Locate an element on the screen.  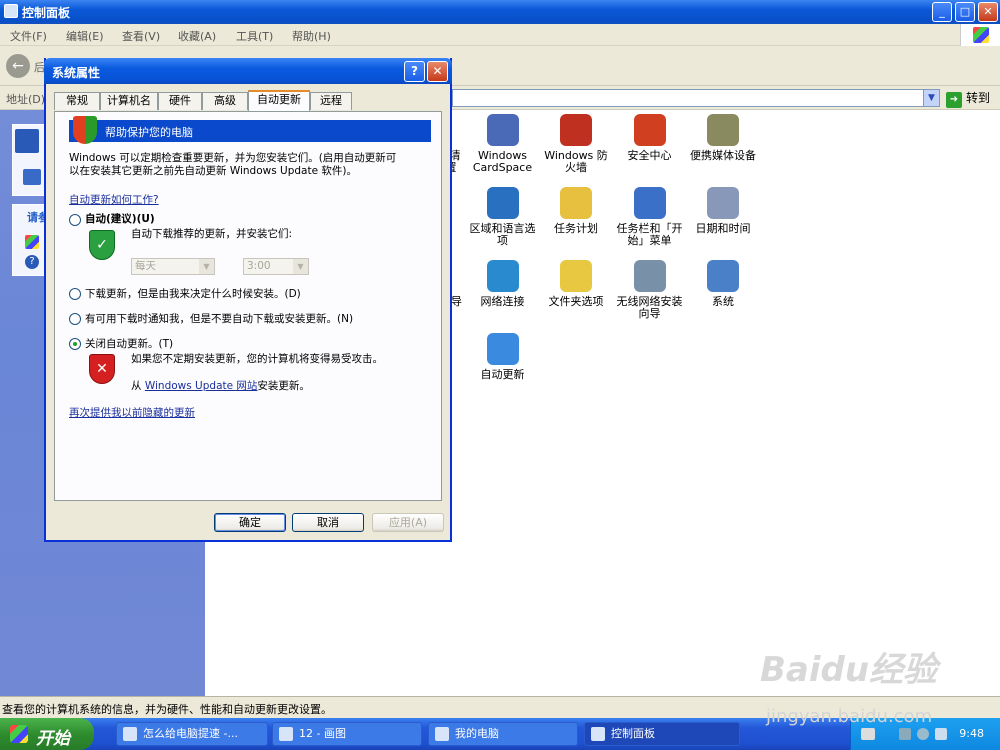
control-panel-item: Windows CardSpace is located at coordinates (503, 144).